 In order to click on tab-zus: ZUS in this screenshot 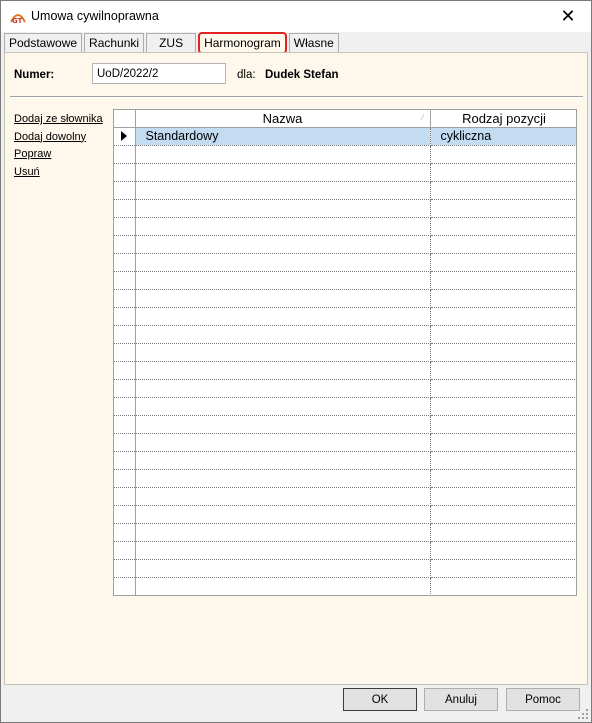, I will do `click(171, 42)`.